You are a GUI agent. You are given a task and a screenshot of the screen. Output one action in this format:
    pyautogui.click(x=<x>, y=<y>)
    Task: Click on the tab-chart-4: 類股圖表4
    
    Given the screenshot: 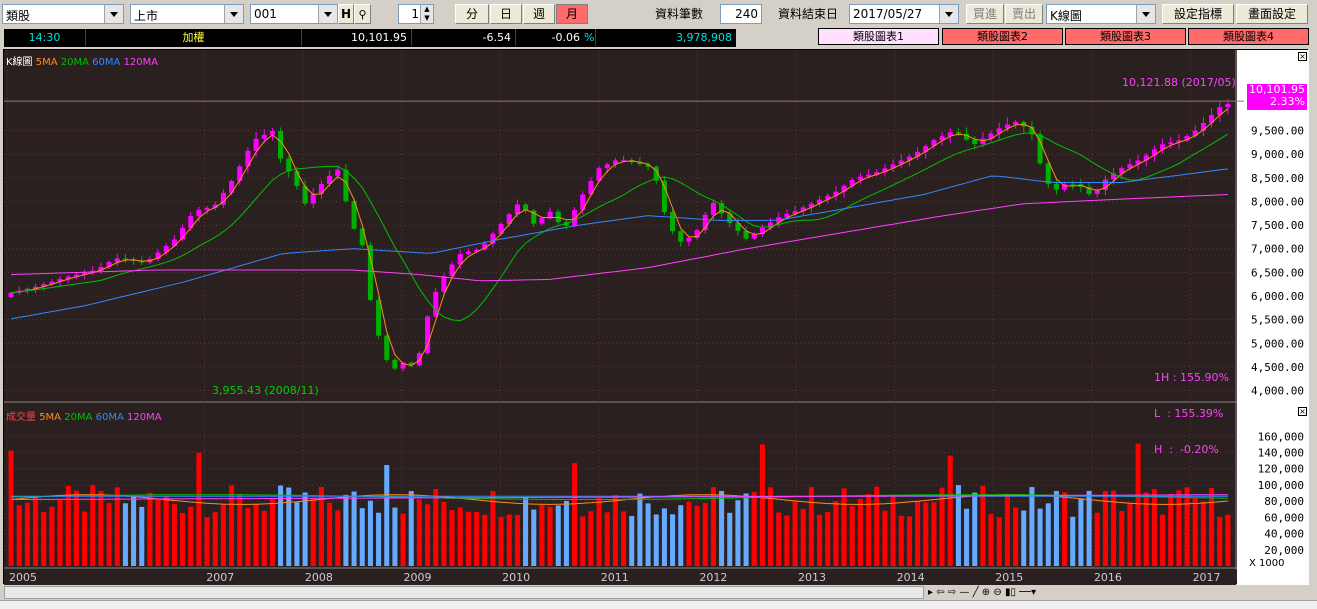 What is the action you would take?
    pyautogui.click(x=1248, y=36)
    